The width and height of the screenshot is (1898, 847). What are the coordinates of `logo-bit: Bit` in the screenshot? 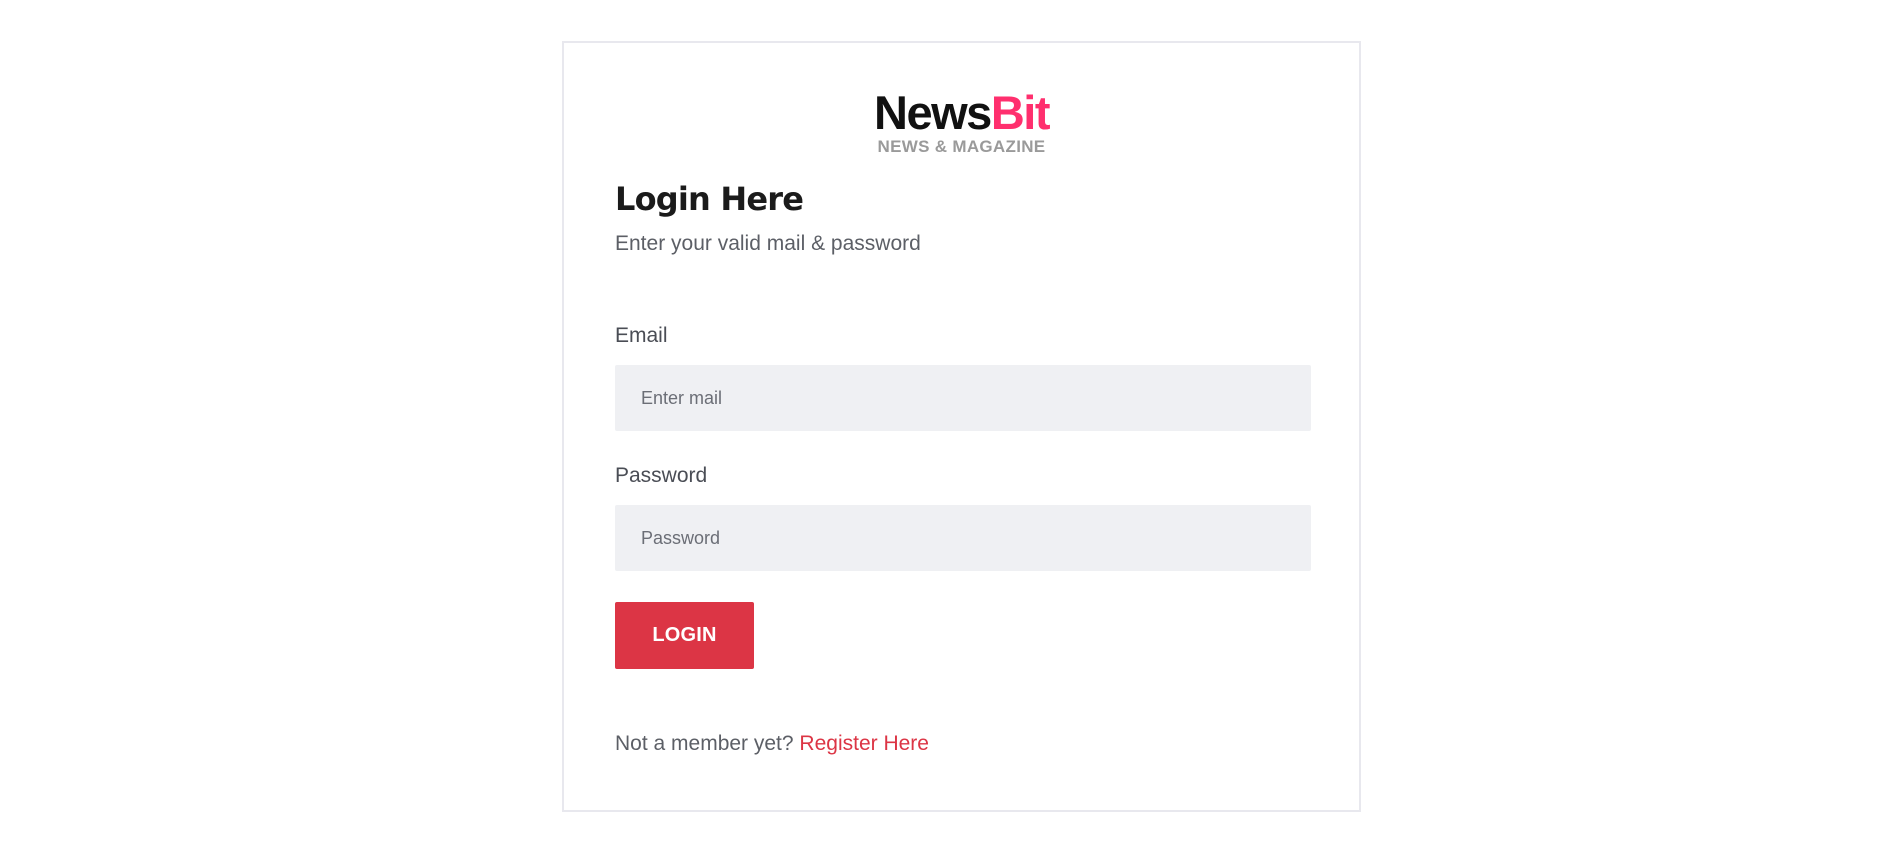 It's located at (1020, 112).